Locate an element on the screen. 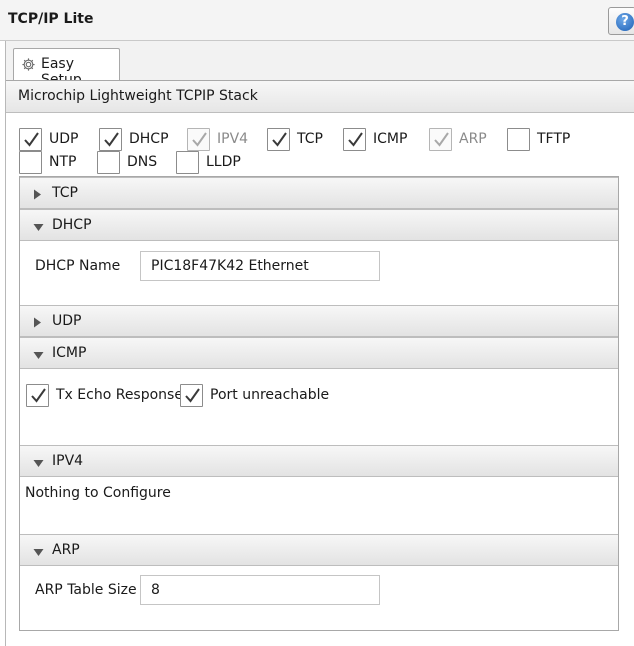 The image size is (634, 646). checkbox-label: UDP is located at coordinates (64, 139).